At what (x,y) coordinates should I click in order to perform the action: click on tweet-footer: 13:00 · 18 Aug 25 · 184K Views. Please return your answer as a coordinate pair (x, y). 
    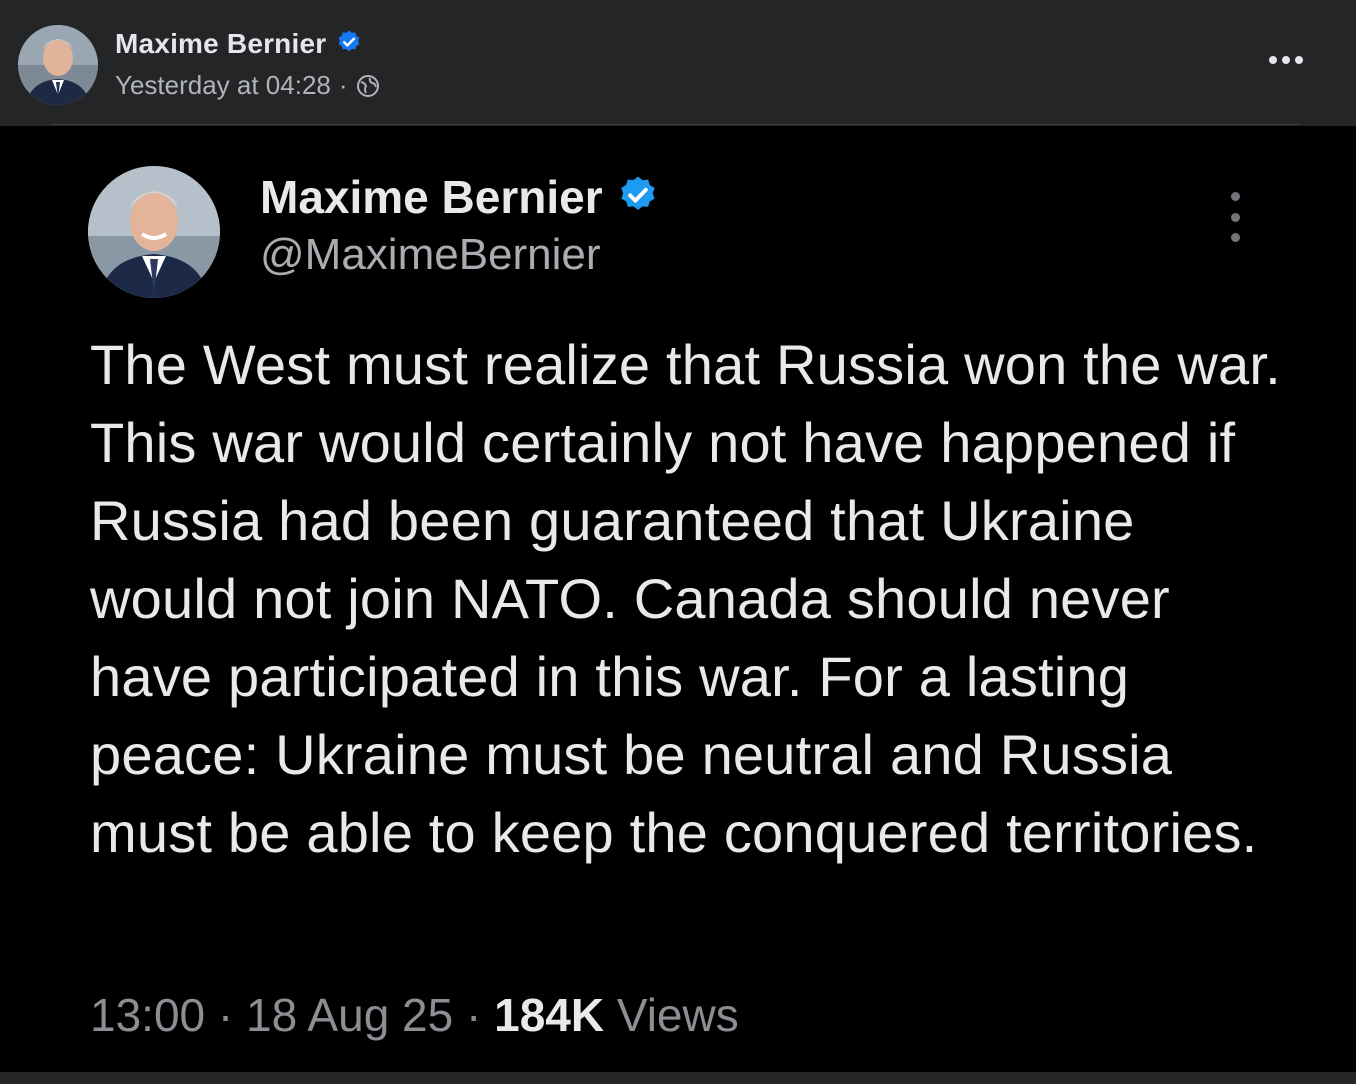
    Looking at the image, I should click on (414, 1015).